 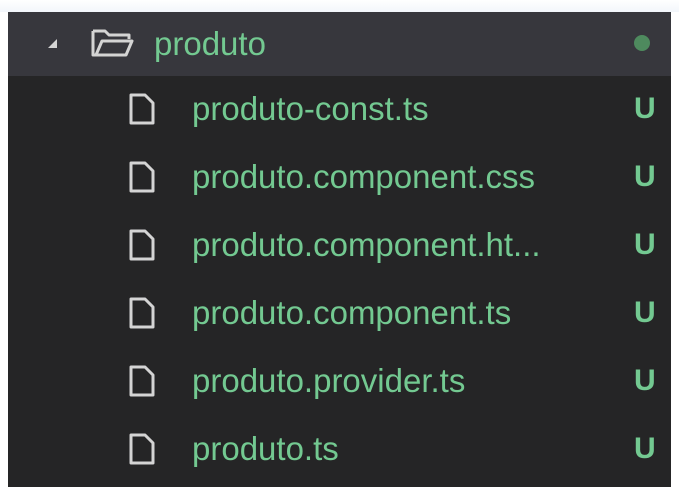 I want to click on top-edge, so click(x=339, y=6).